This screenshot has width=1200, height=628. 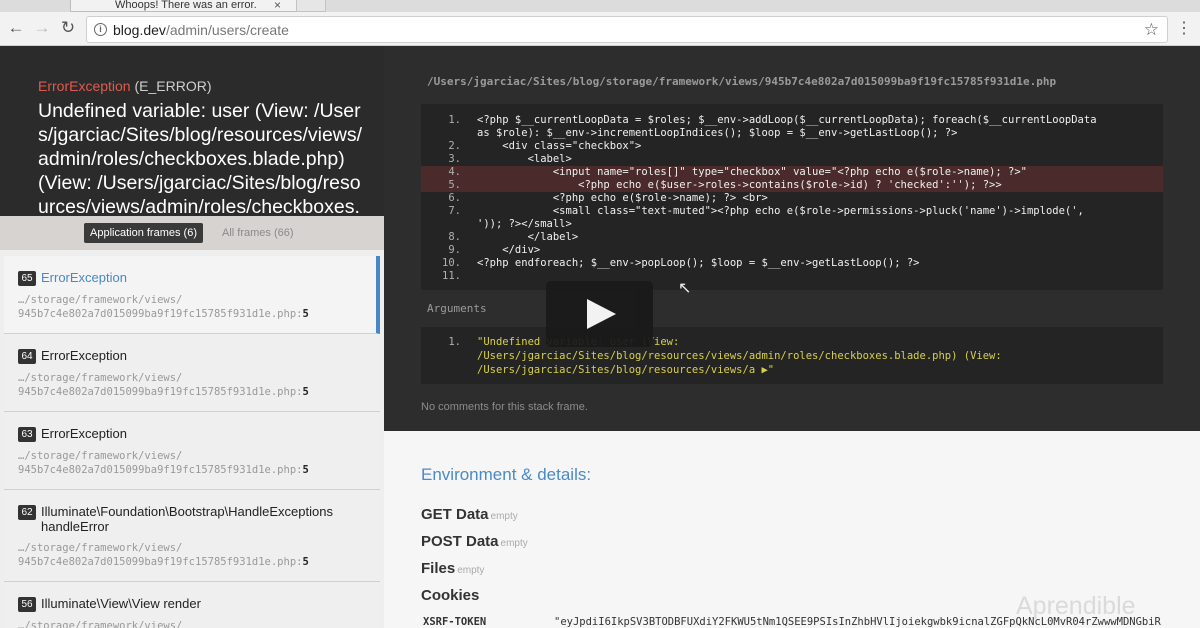 I want to click on line-number: 7., so click(x=454, y=211).